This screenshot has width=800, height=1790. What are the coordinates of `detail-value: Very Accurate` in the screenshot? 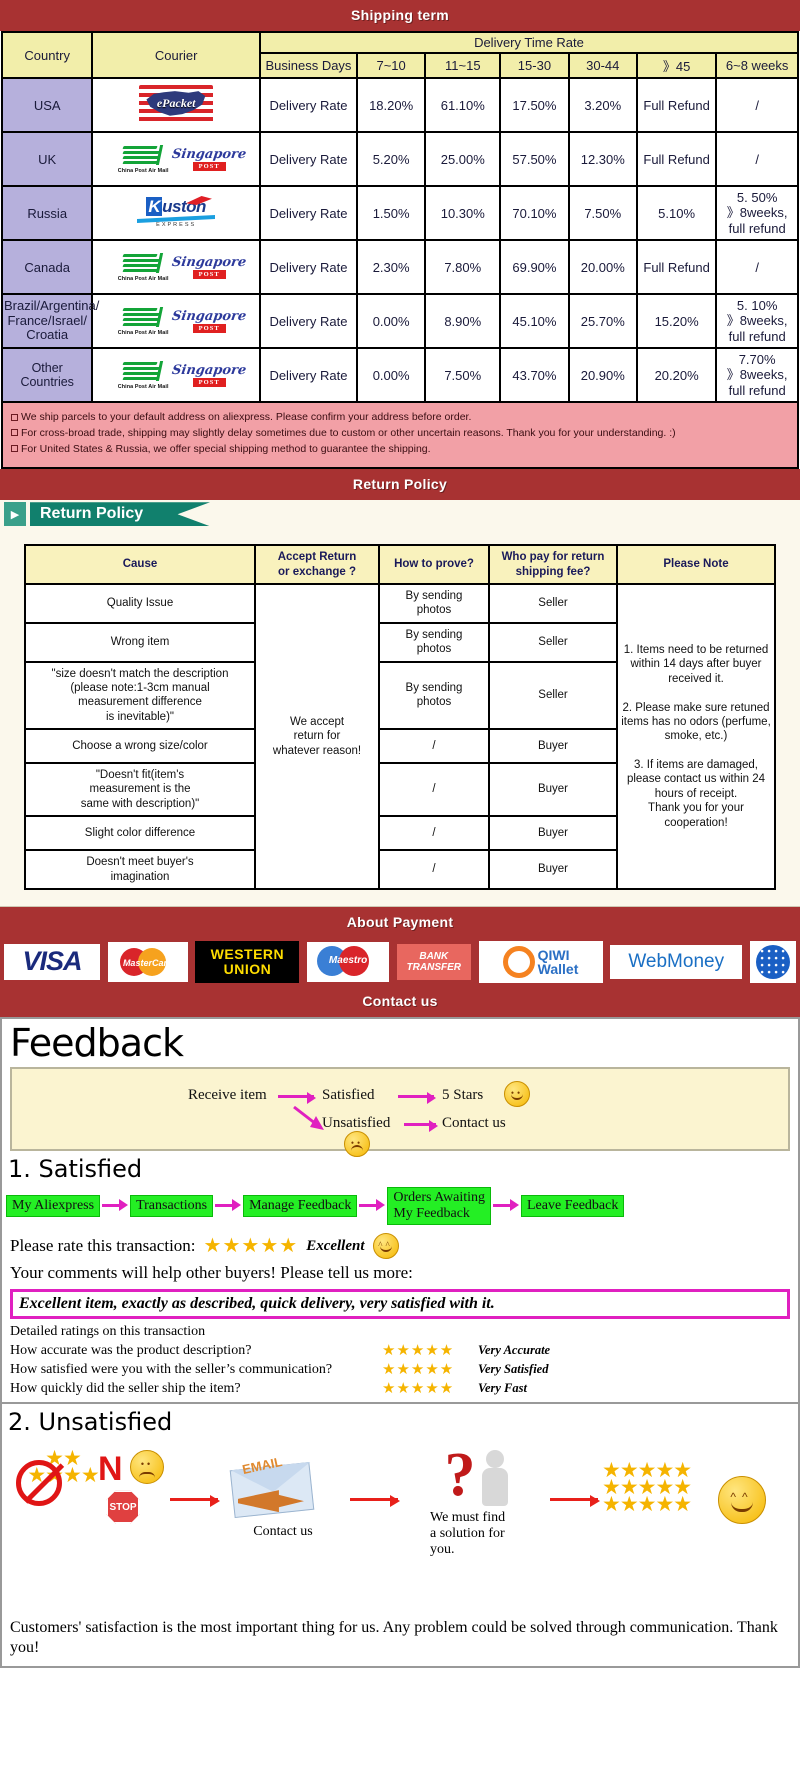 It's located at (514, 1350).